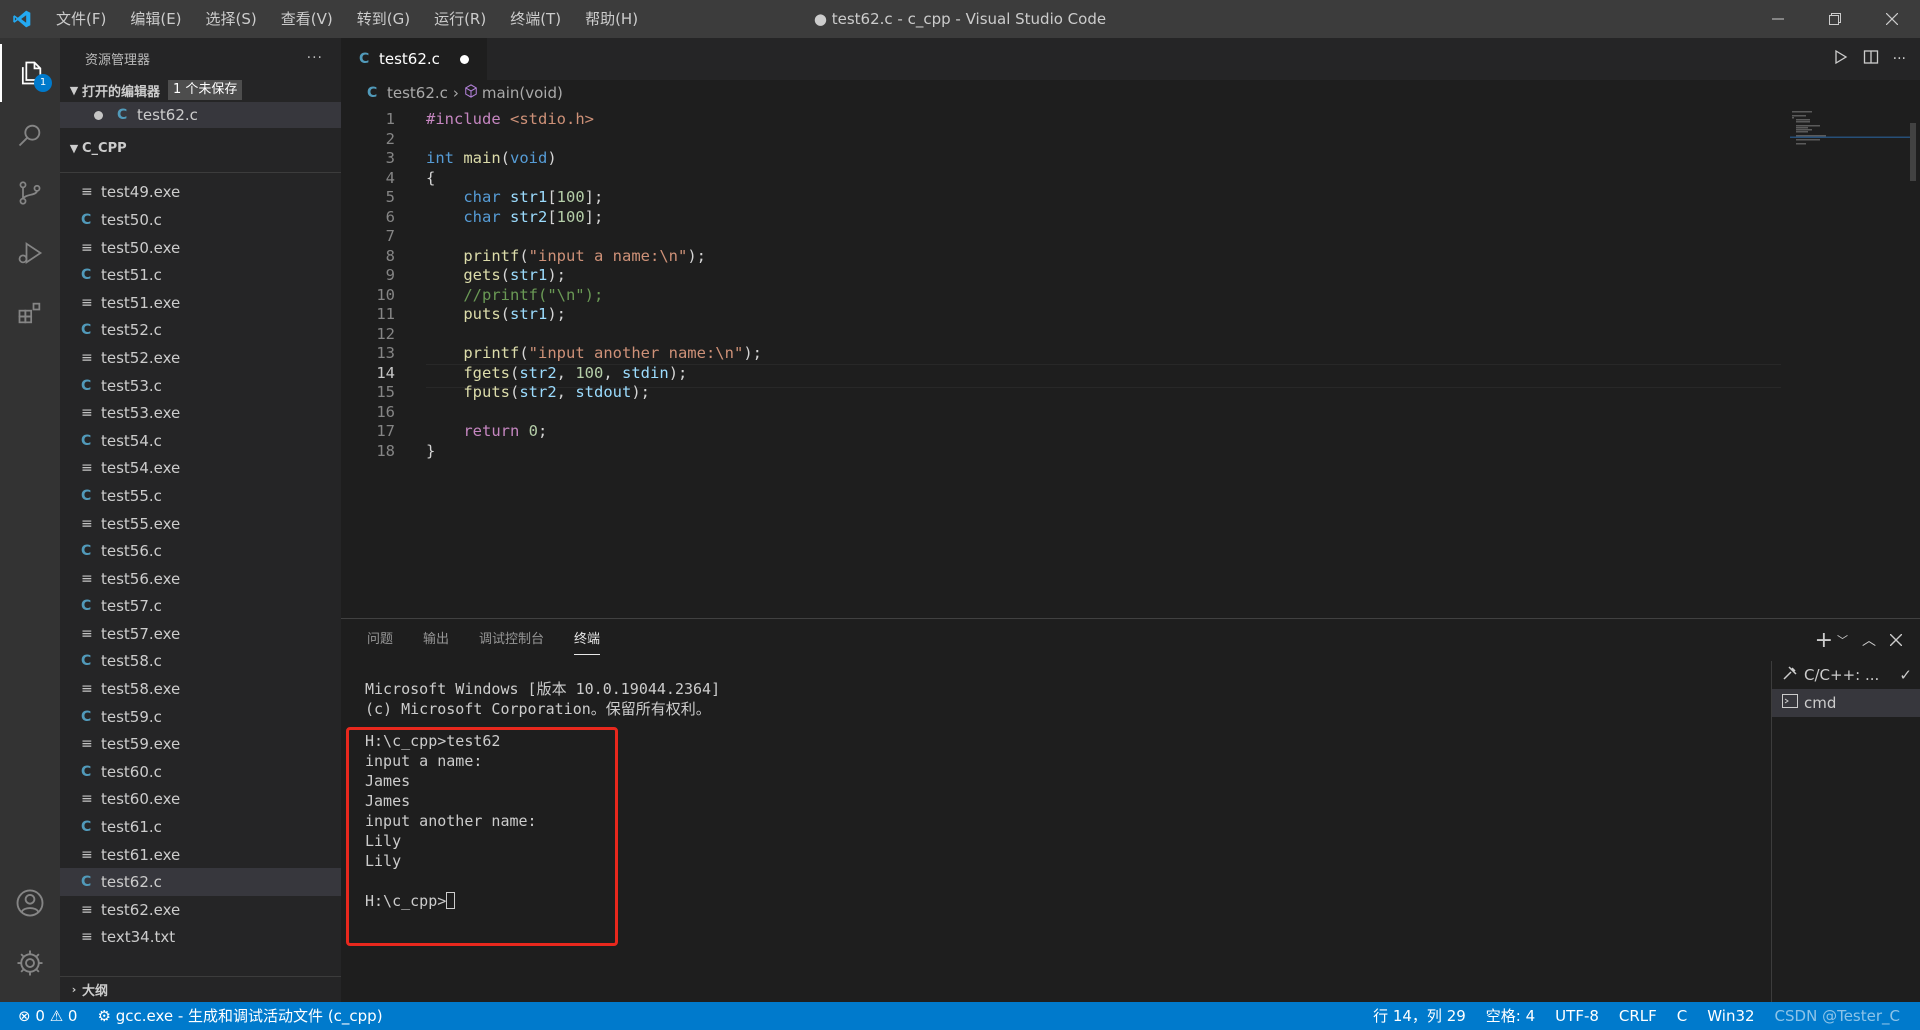 The height and width of the screenshot is (1030, 1920). I want to click on code-line: 18}, so click(1061, 452).